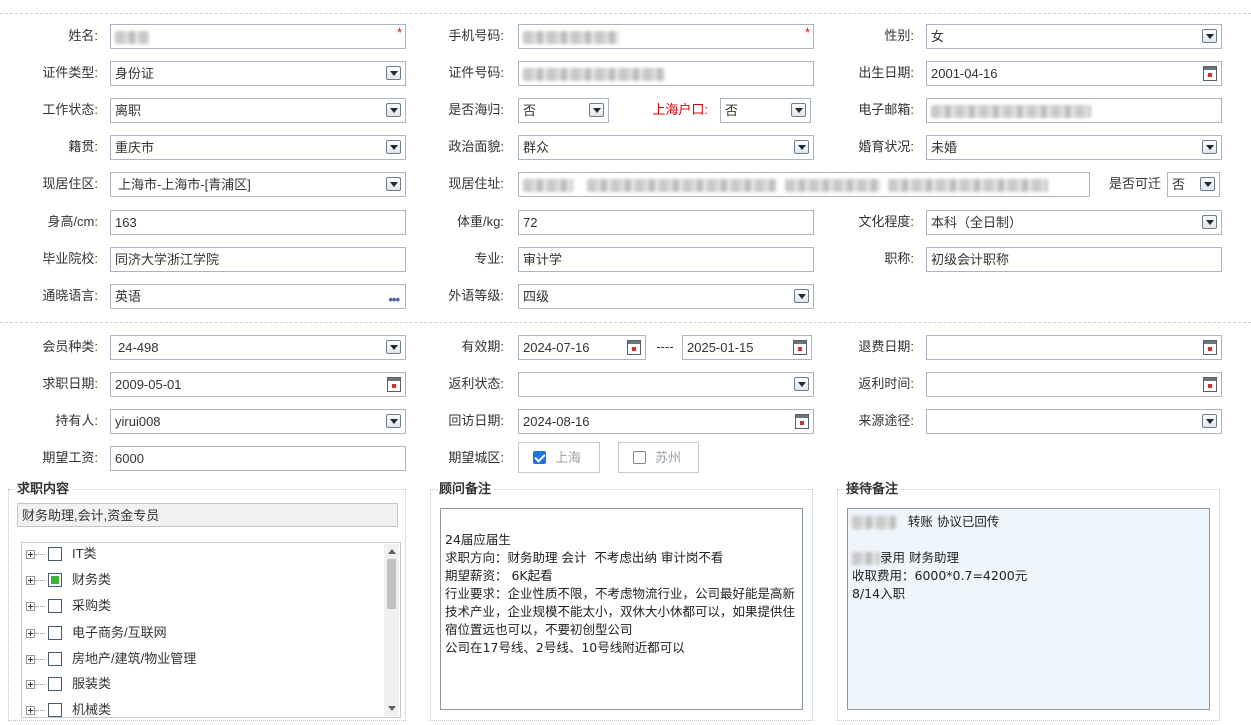 This screenshot has width=1251, height=725. I want to click on valid-to-input: 2025-01-15, so click(747, 347).